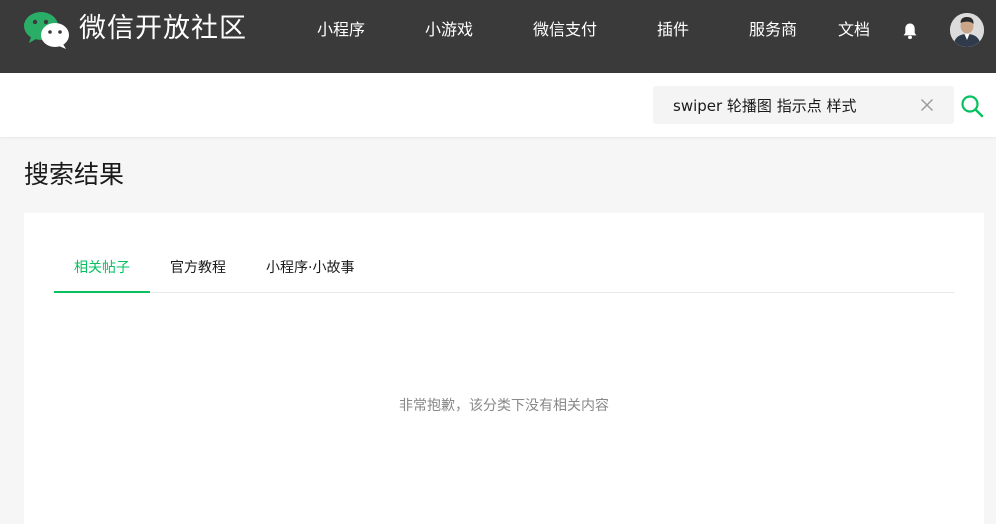 Image resolution: width=996 pixels, height=524 pixels. I want to click on site-title: 微信开放社区, so click(163, 29).